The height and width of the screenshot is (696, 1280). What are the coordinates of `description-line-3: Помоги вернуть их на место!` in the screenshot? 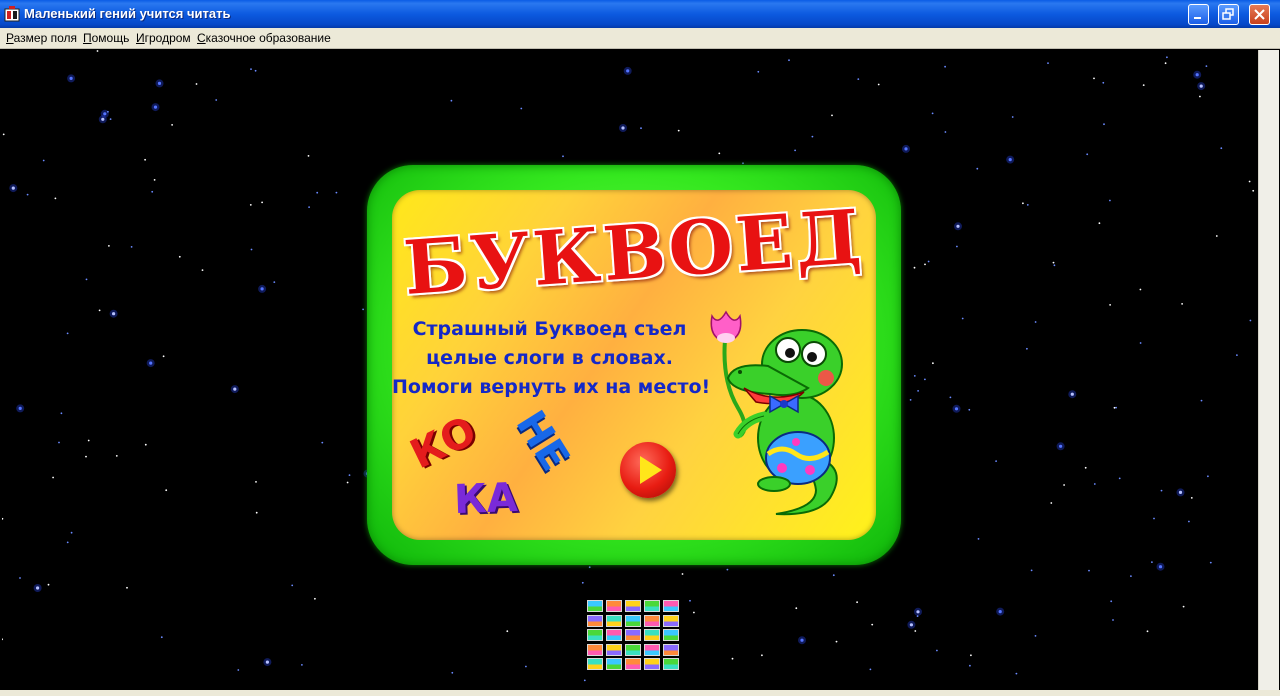 It's located at (551, 387).